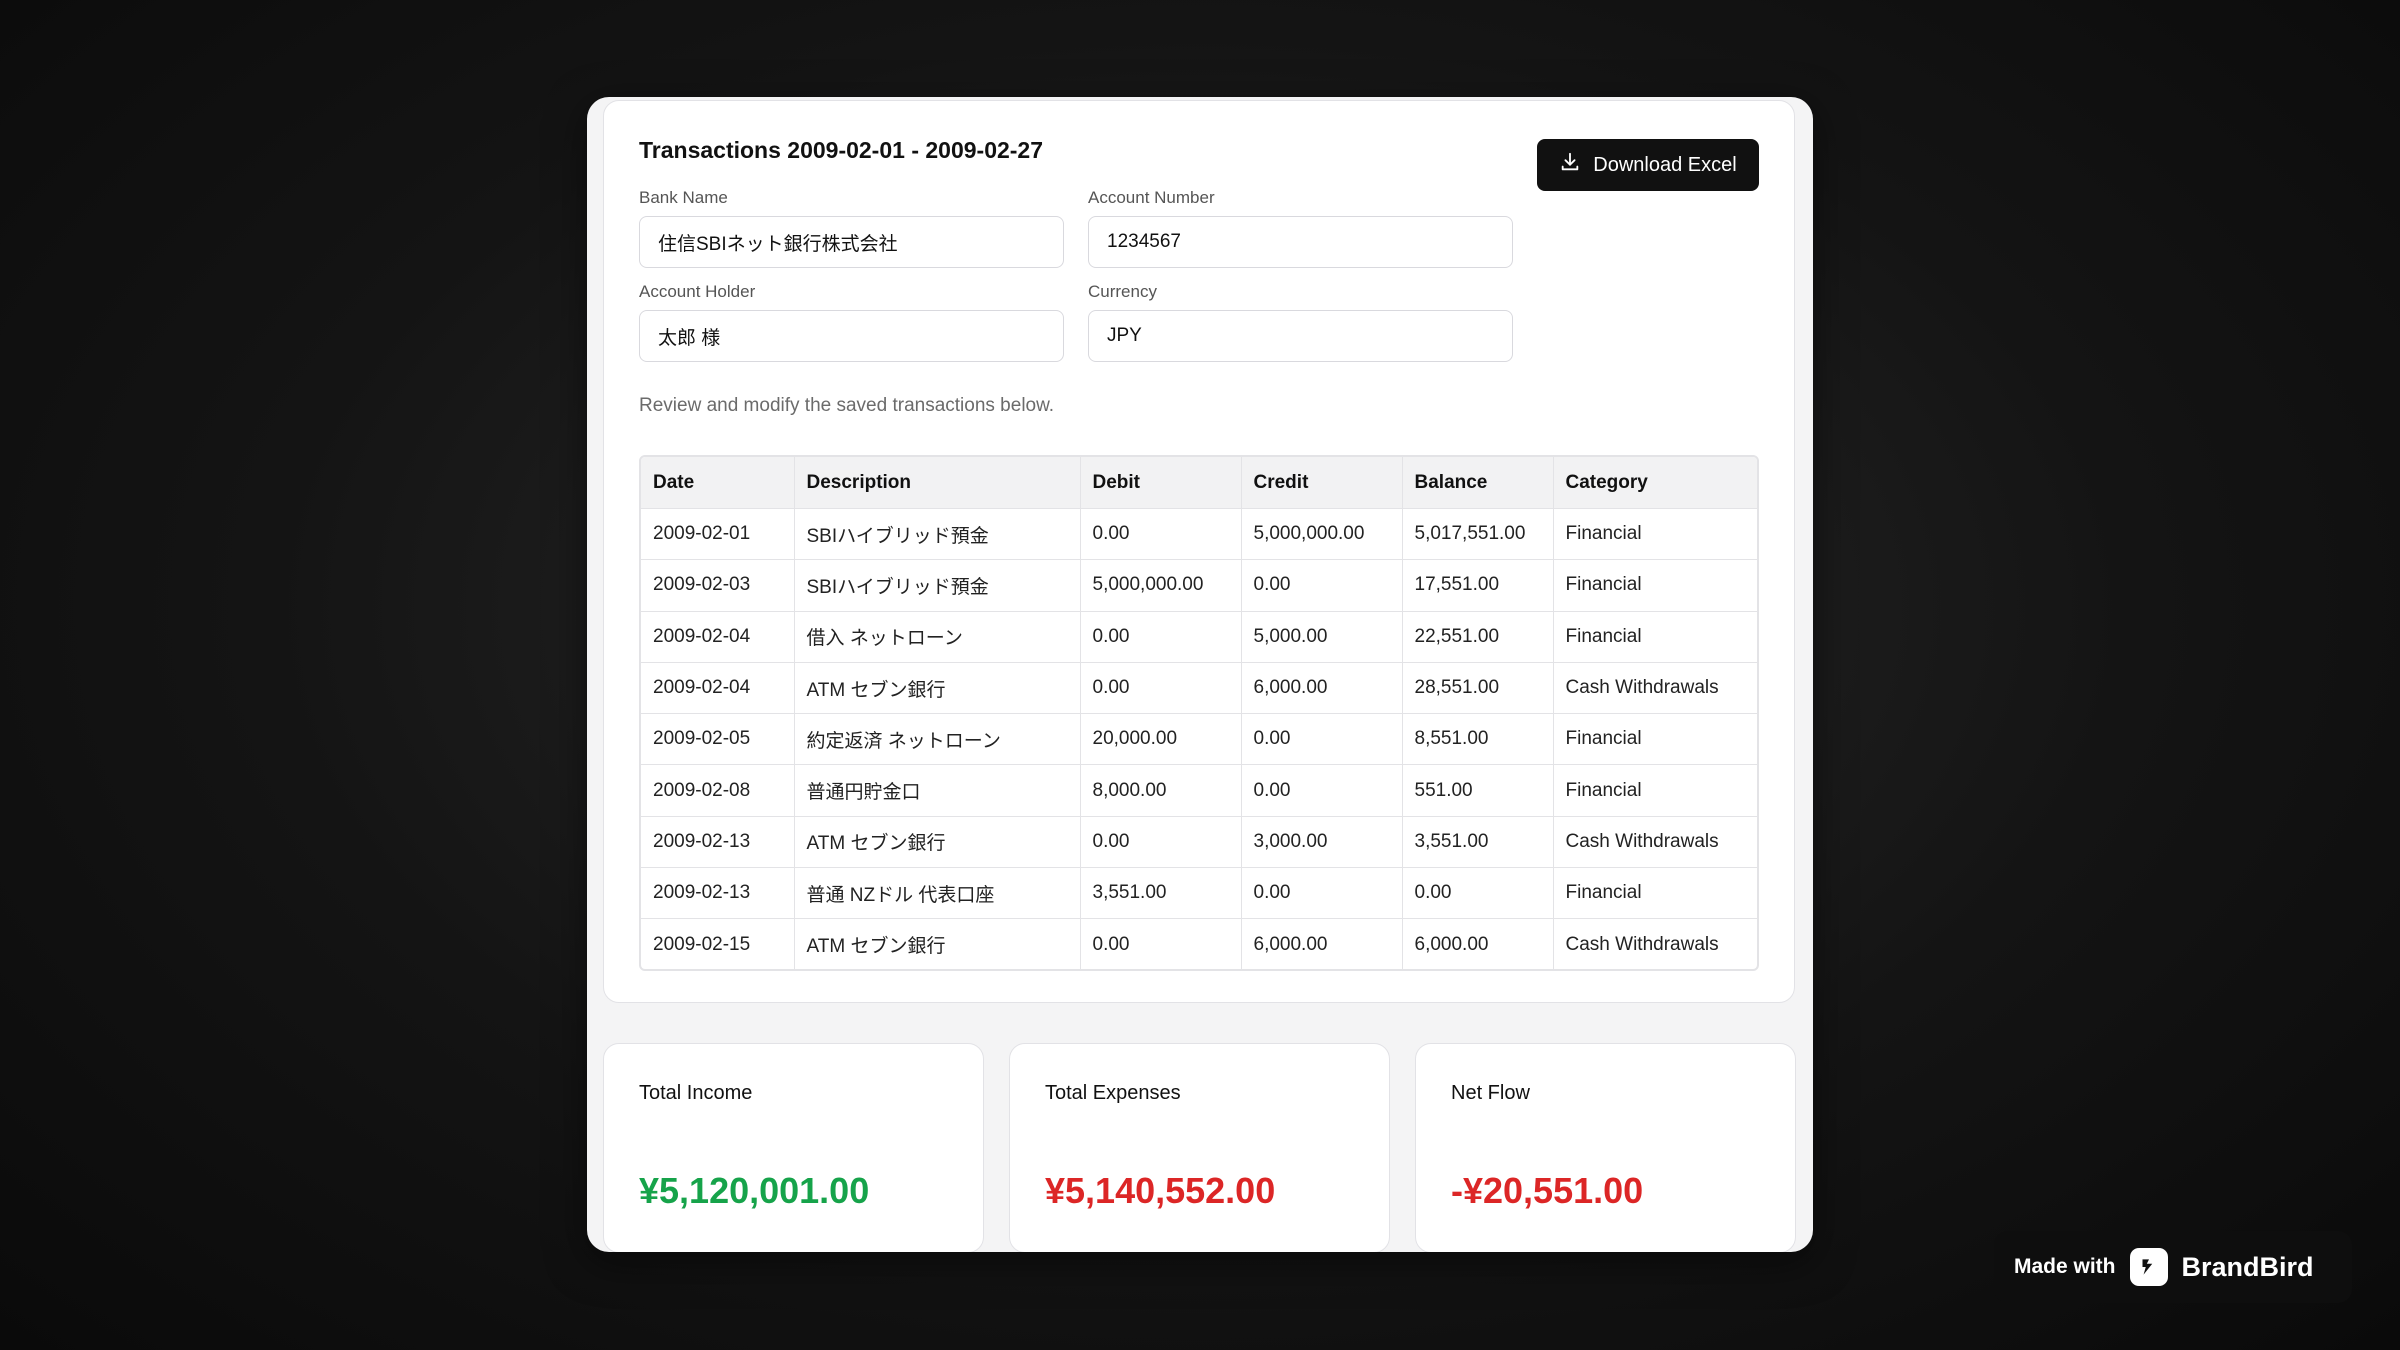 The image size is (2400, 1350). Describe the element at coordinates (718, 943) in the screenshot. I see `cell-date: 2009-02-15` at that location.